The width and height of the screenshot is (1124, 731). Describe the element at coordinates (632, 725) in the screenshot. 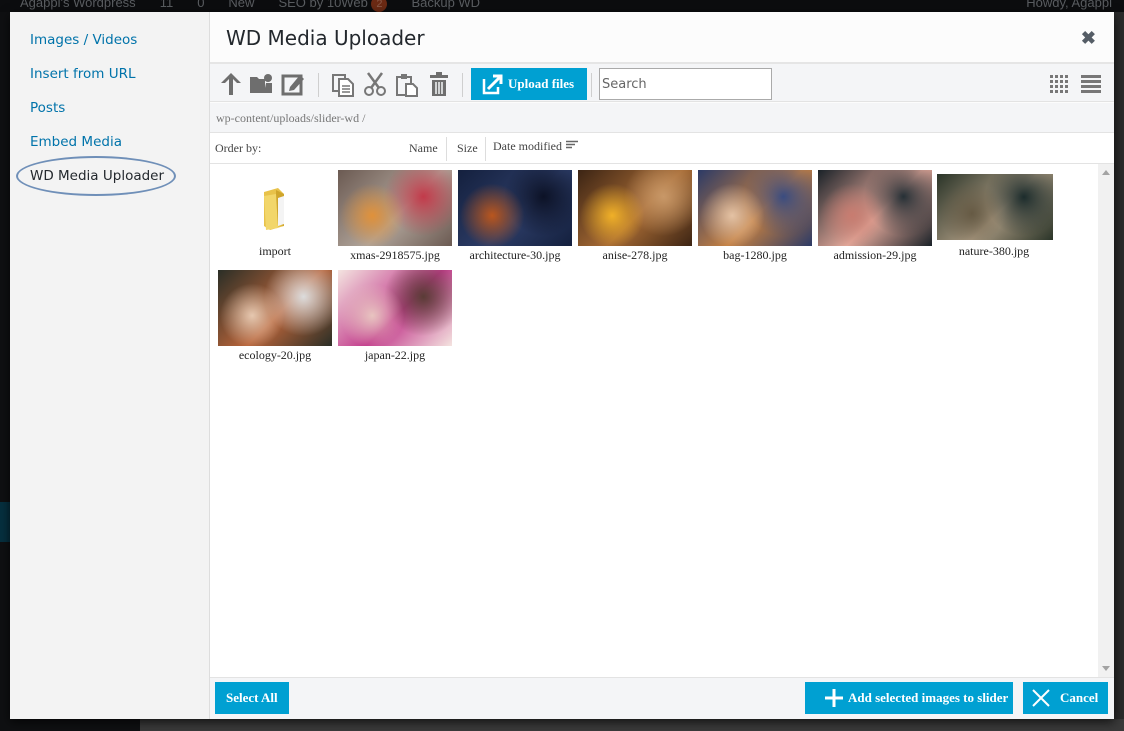

I see `wp-admin-content` at that location.